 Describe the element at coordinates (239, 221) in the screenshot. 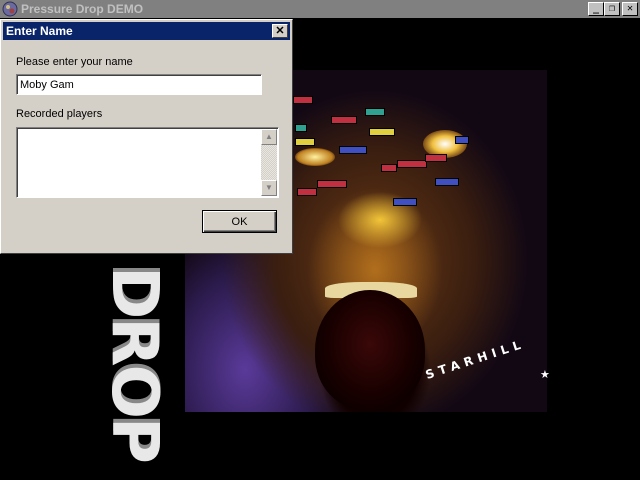

I see `ok-button: OK` at that location.